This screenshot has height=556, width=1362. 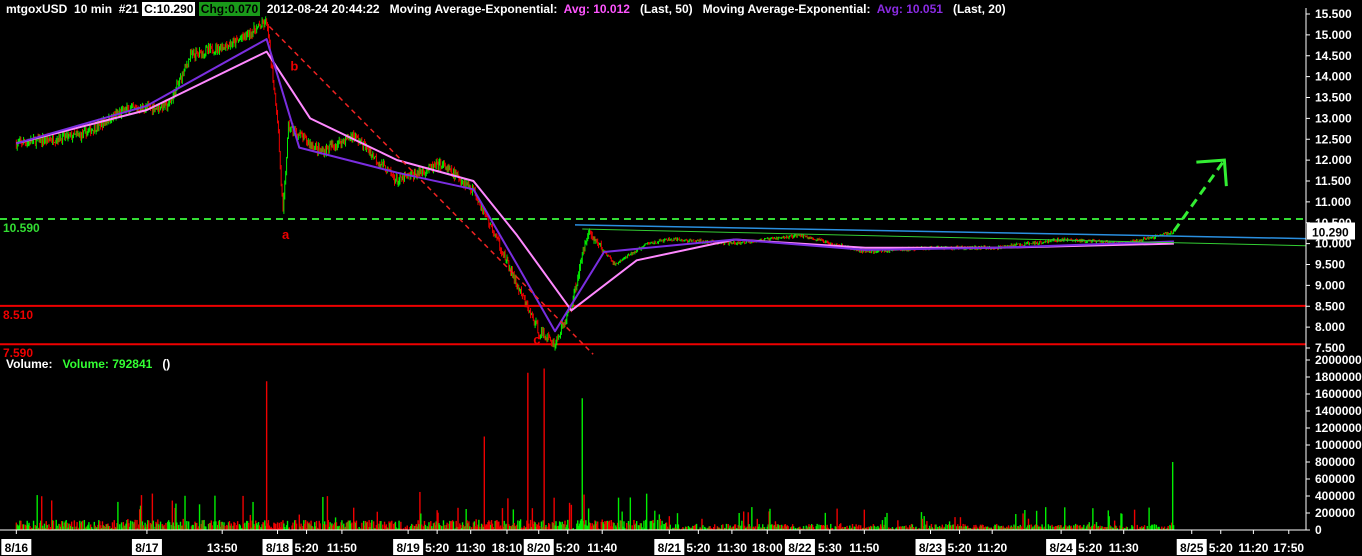 What do you see at coordinates (229, 9) in the screenshot?
I see `change-value-badge: Chg:0.070` at bounding box center [229, 9].